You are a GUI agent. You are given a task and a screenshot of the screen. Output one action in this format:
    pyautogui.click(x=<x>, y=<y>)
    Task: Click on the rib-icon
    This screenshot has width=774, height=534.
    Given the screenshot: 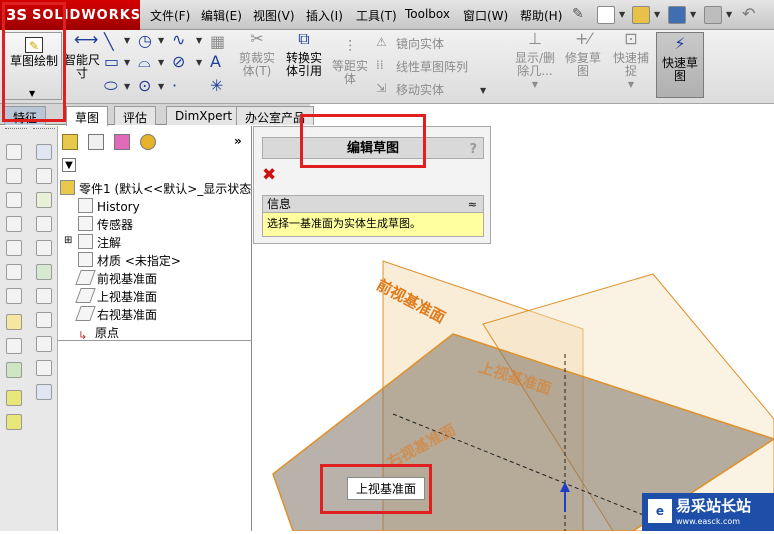 What is the action you would take?
    pyautogui.click(x=44, y=296)
    